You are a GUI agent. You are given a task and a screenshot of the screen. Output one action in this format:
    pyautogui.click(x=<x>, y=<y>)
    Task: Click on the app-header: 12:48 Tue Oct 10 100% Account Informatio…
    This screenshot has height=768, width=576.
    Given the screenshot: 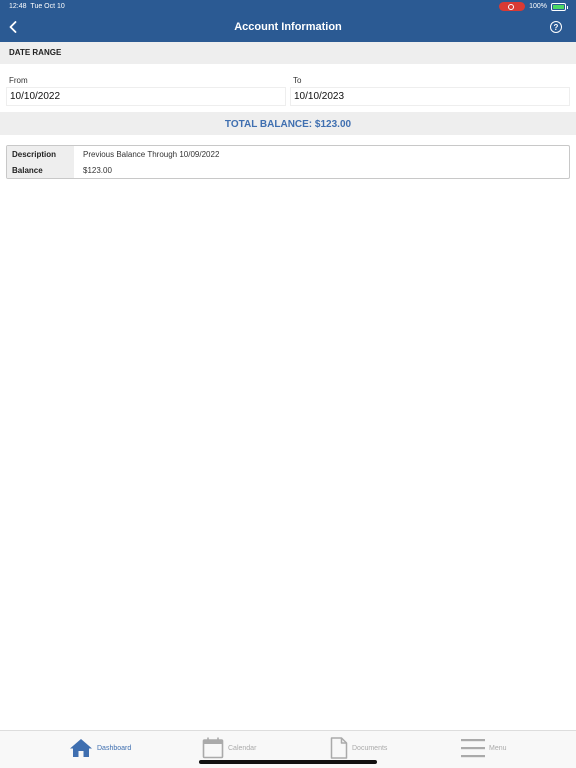 What is the action you would take?
    pyautogui.click(x=288, y=21)
    